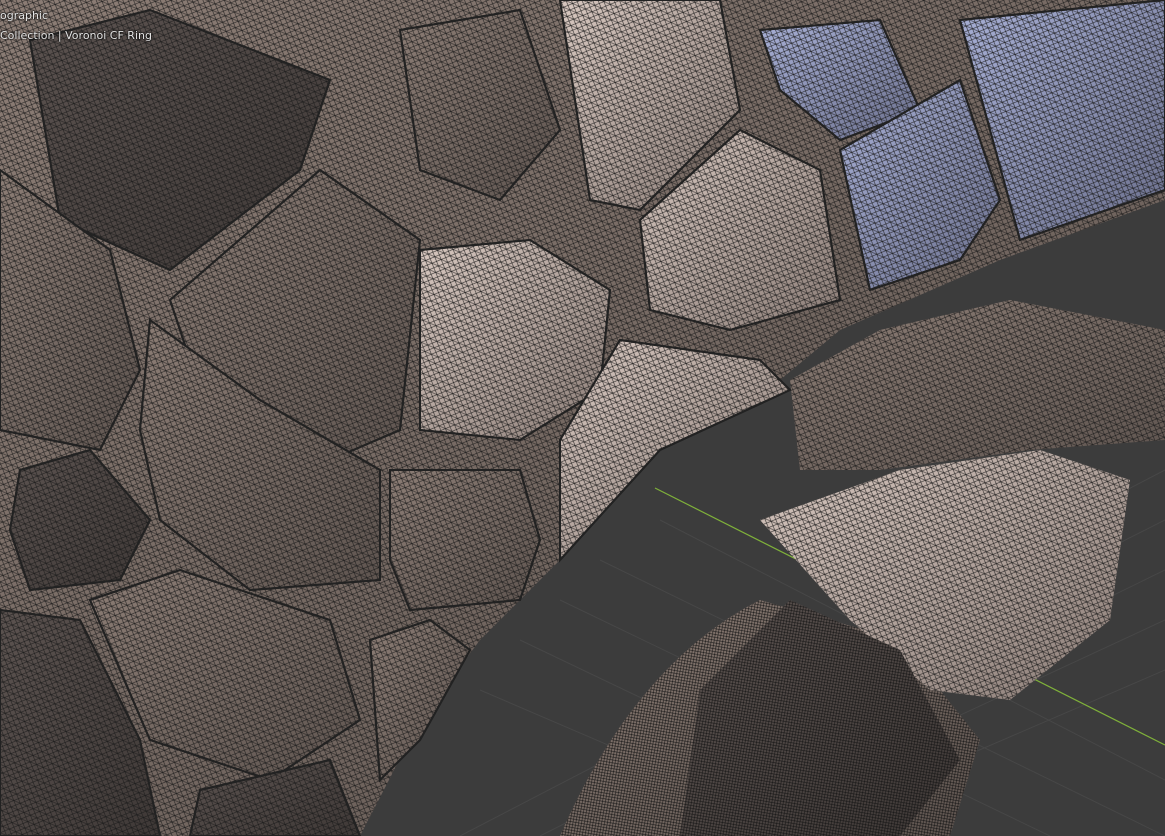 The width and height of the screenshot is (1165, 836). Describe the element at coordinates (27, 35) in the screenshot. I see `collection-name: Collection` at that location.